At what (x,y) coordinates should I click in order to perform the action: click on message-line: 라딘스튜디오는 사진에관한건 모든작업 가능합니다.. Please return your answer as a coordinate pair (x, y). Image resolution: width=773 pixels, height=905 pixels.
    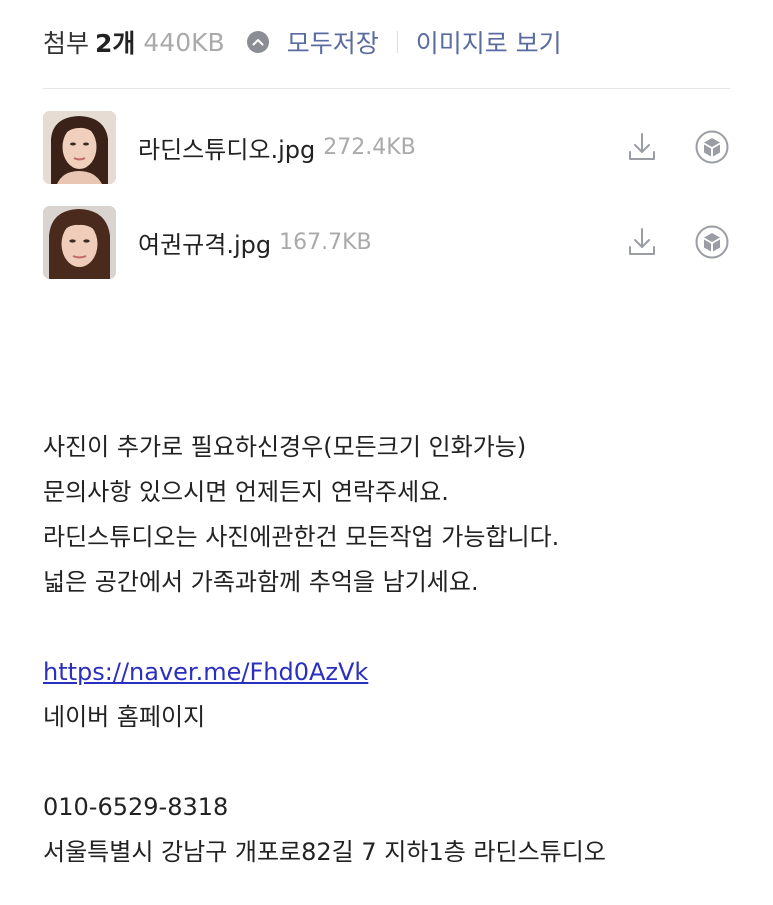
    Looking at the image, I should click on (301, 537).